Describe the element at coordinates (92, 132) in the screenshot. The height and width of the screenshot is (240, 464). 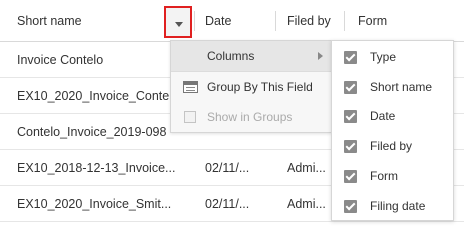
I see `cell-short-name: Contelo_Invoice_2019-098` at that location.